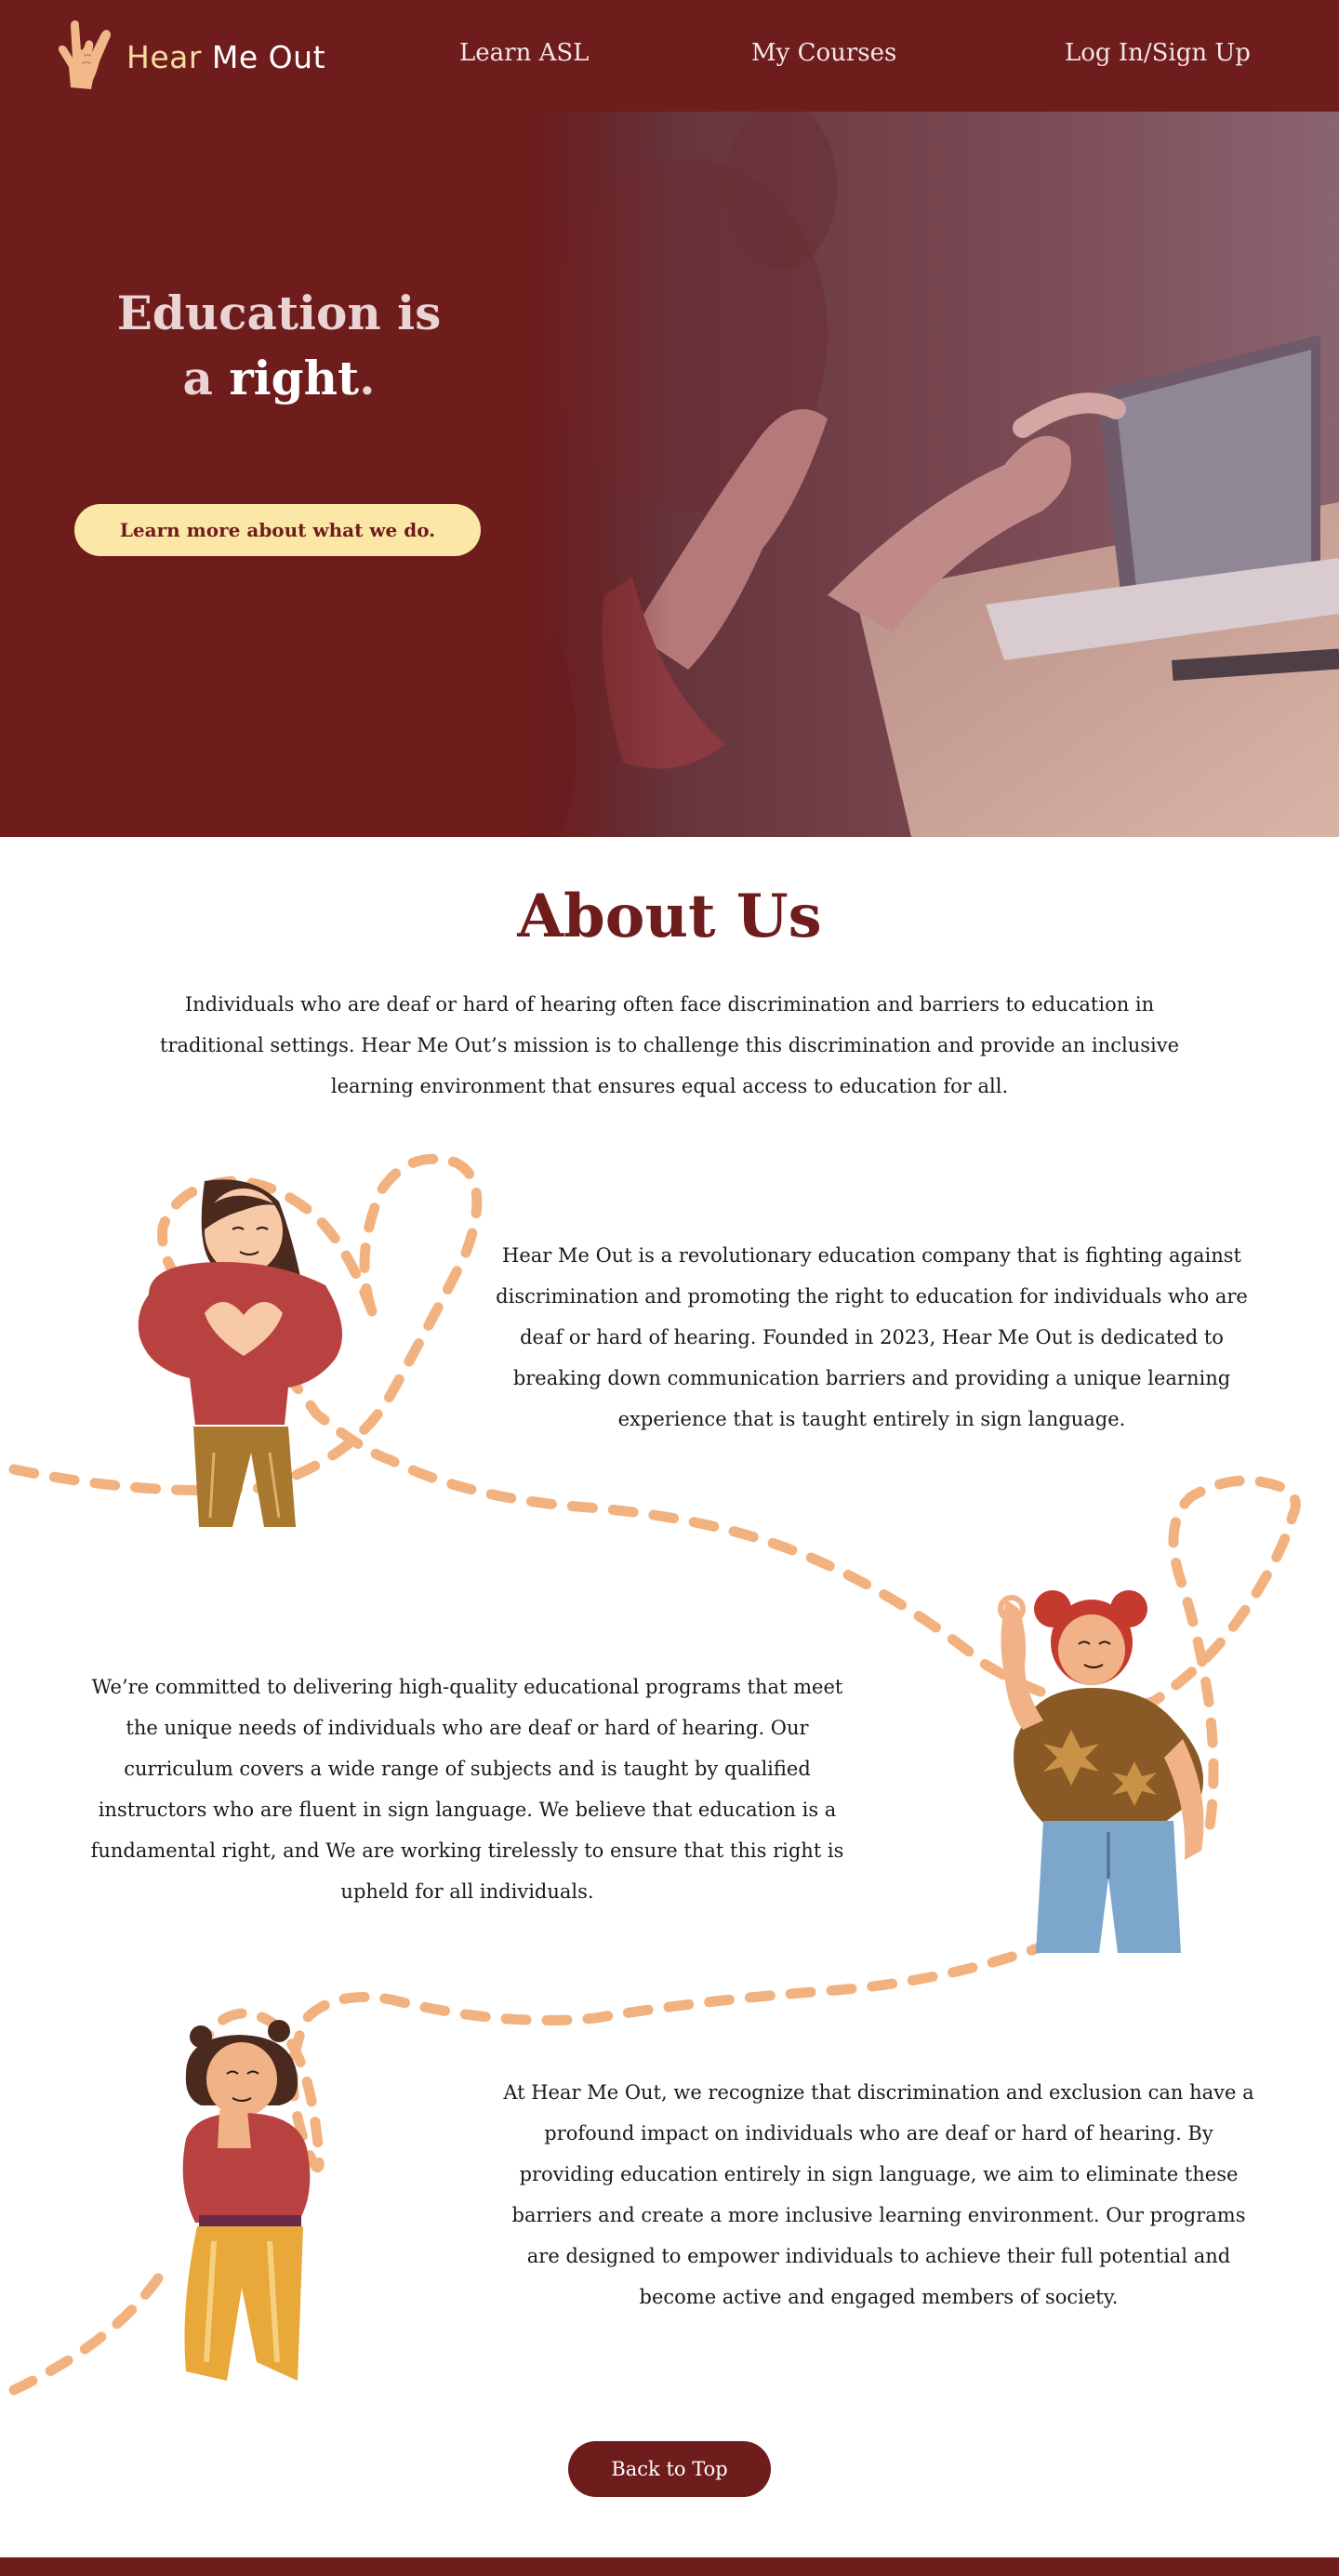 The width and height of the screenshot is (1339, 2576). Describe the element at coordinates (524, 53) in the screenshot. I see `nav-link-learn-asl: Learn ASL` at that location.